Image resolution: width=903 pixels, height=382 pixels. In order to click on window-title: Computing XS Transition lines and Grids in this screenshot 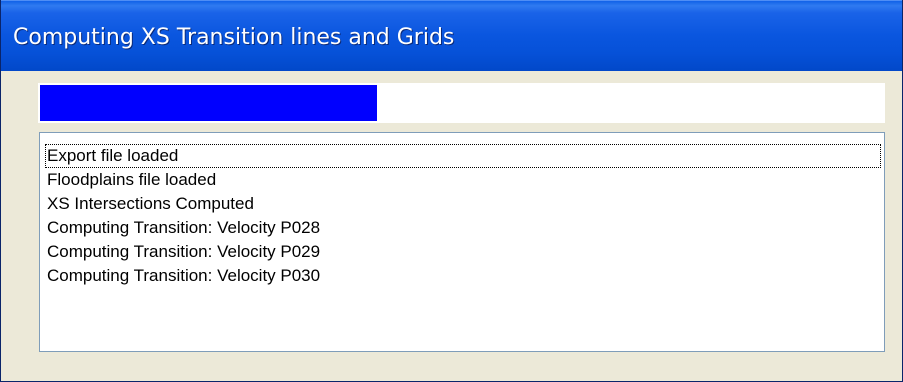, I will do `click(234, 37)`.